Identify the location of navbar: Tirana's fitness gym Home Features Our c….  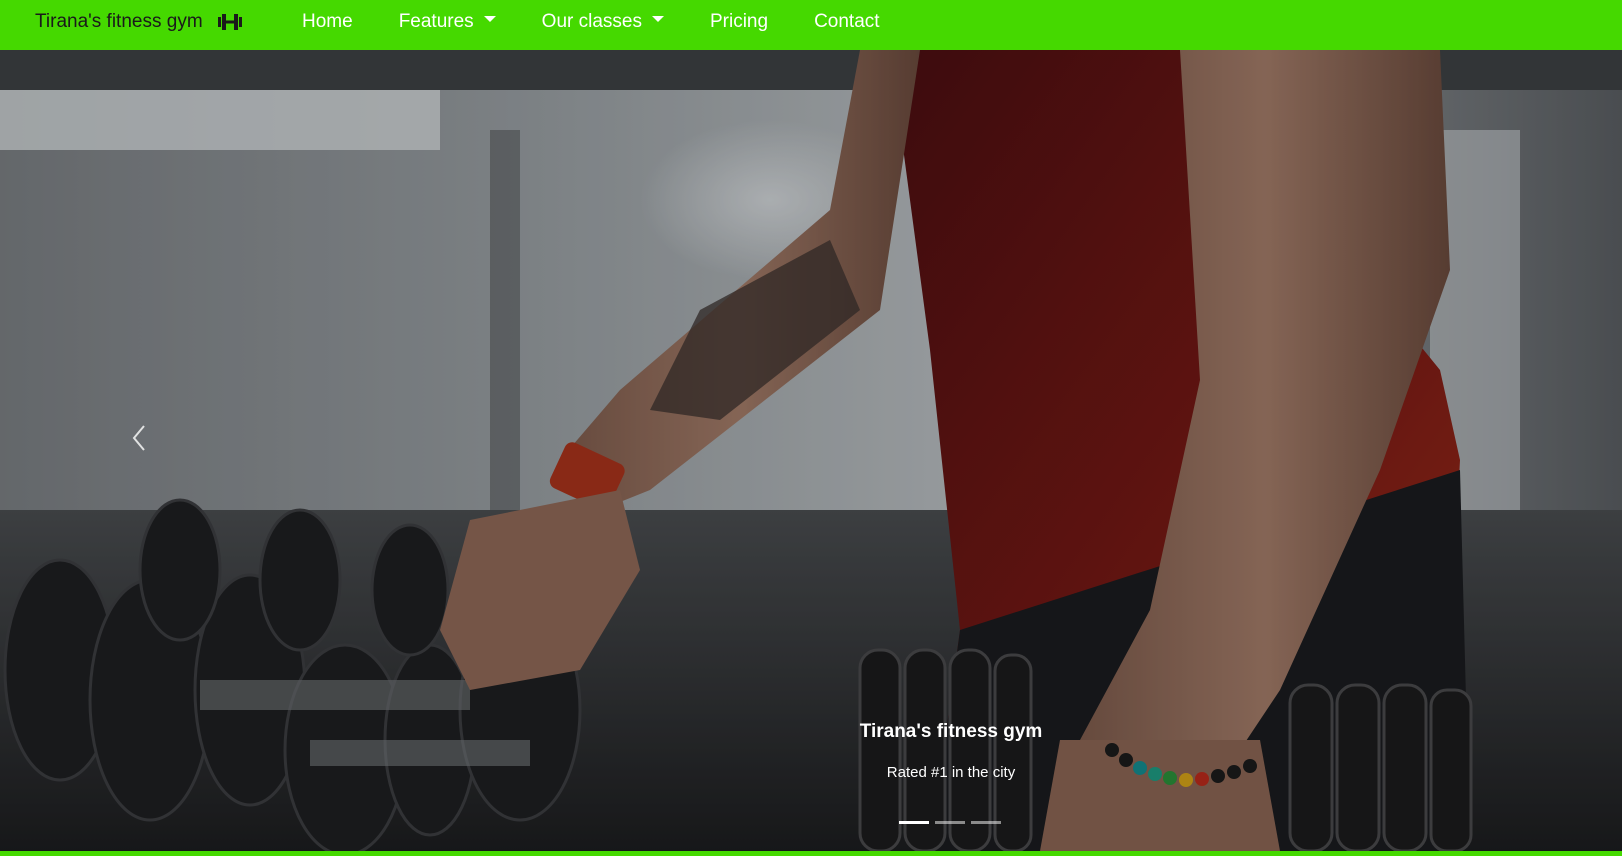
(811, 25).